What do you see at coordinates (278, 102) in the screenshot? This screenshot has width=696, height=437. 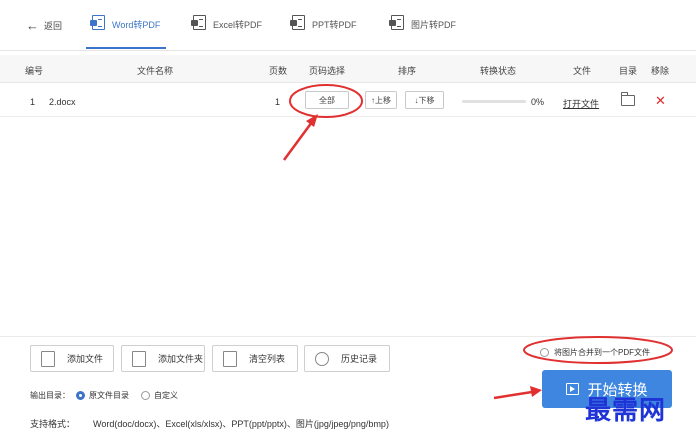 I see `row-pages: 1` at bounding box center [278, 102].